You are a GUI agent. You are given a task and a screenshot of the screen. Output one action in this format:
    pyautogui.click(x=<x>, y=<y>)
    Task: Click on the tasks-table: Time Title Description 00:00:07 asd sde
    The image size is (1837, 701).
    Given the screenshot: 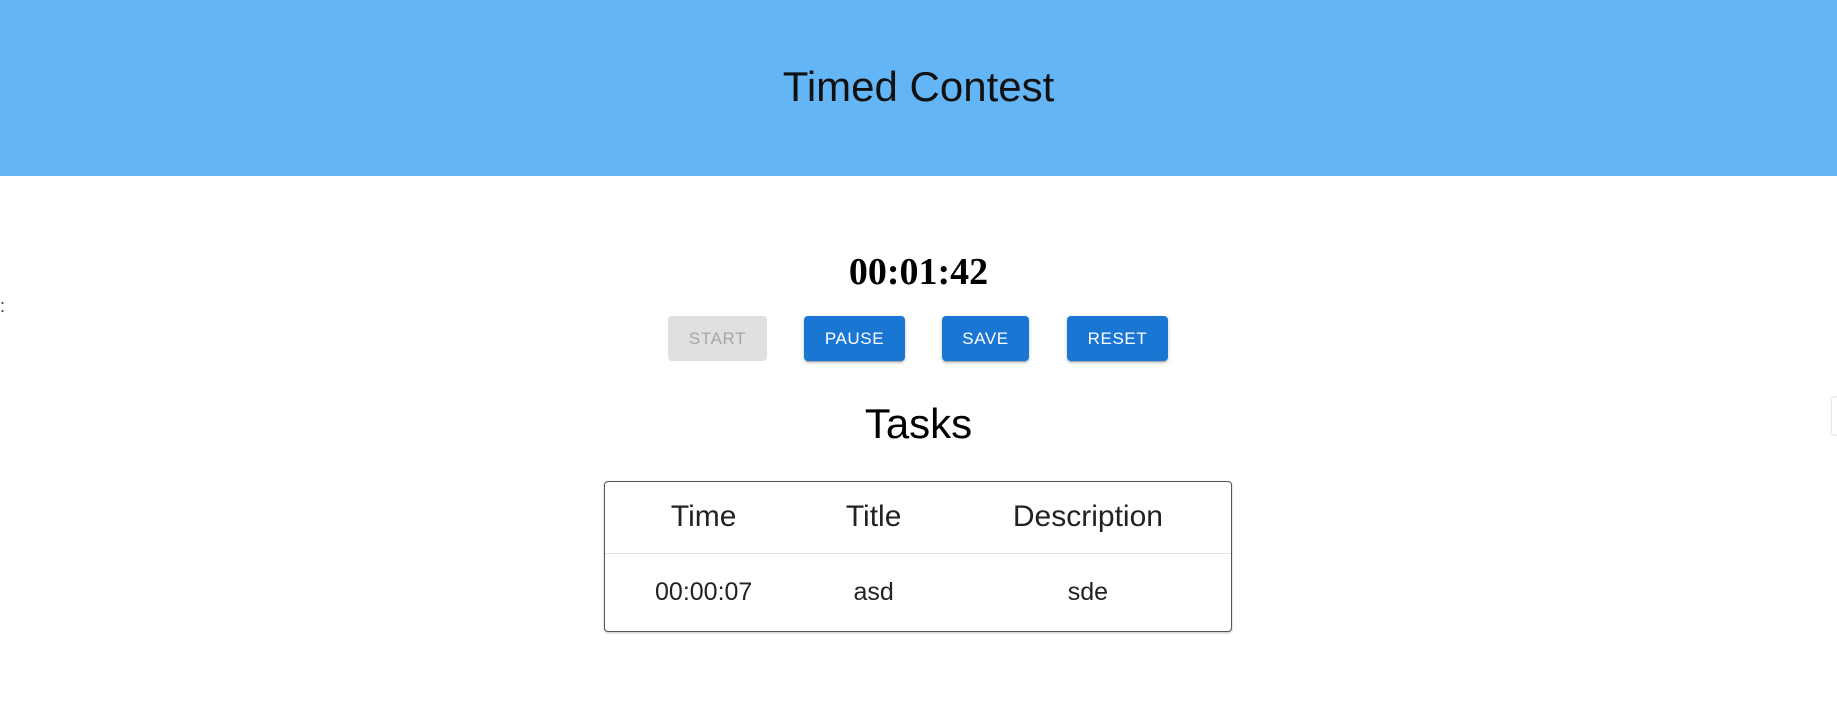 What is the action you would take?
    pyautogui.click(x=918, y=556)
    